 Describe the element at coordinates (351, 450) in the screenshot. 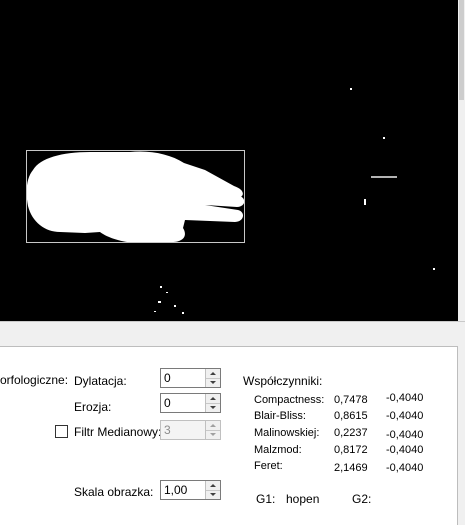

I see `coef-value: 0,8172` at that location.